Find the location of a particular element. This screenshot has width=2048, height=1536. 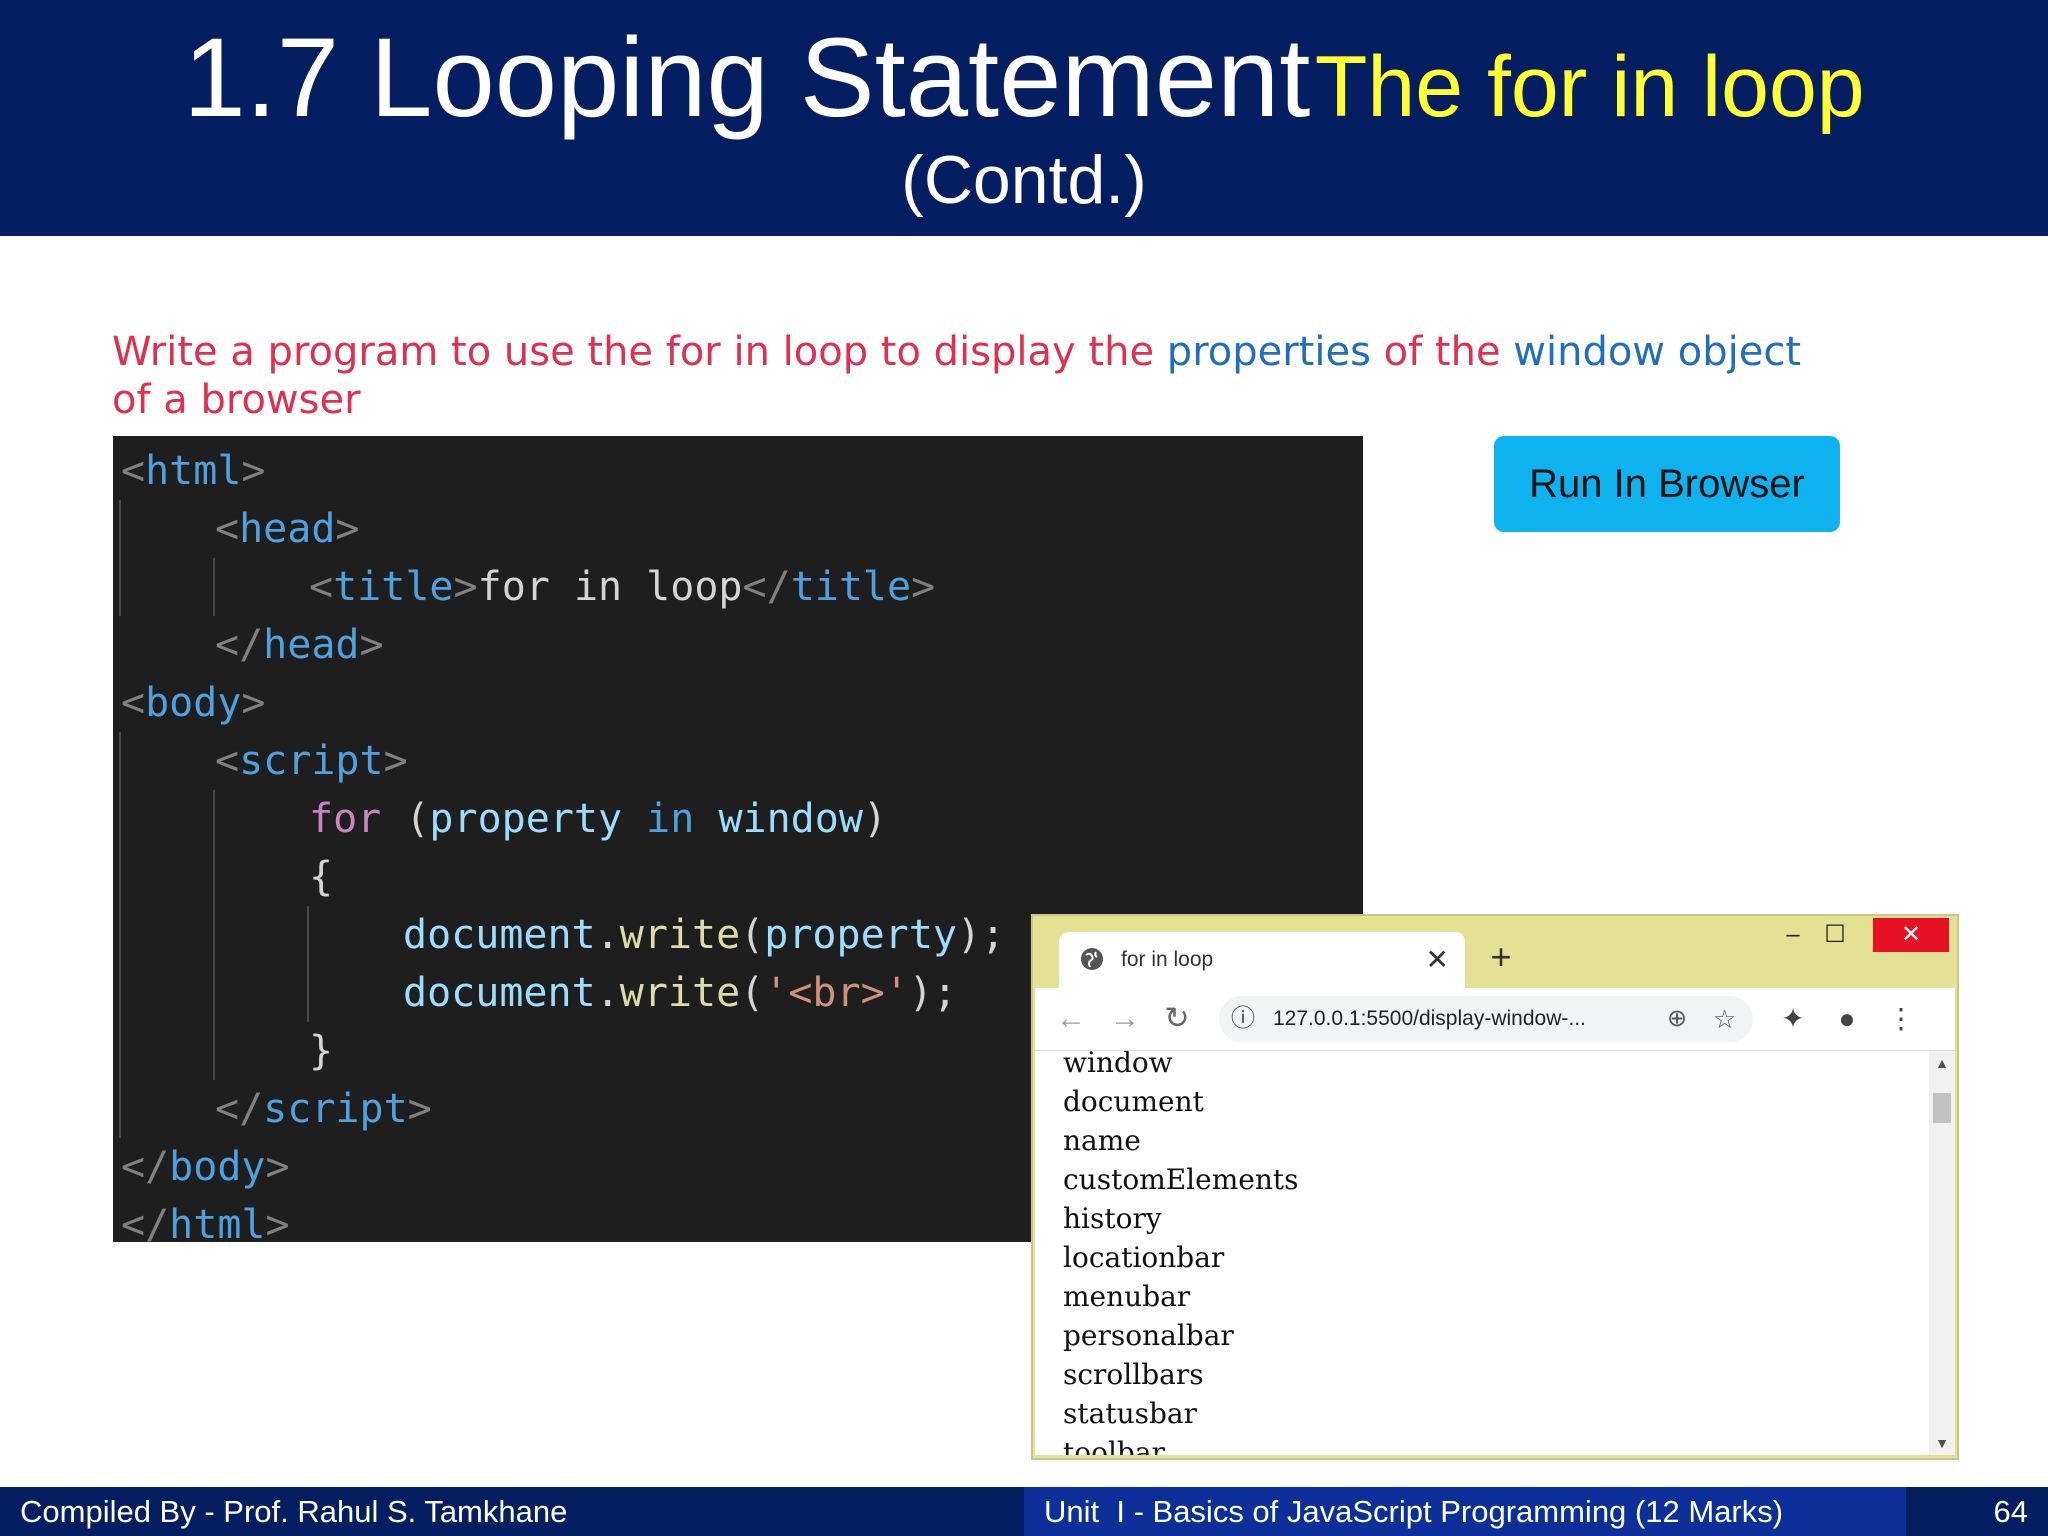

tab-title: for in loop is located at coordinates (1167, 959).